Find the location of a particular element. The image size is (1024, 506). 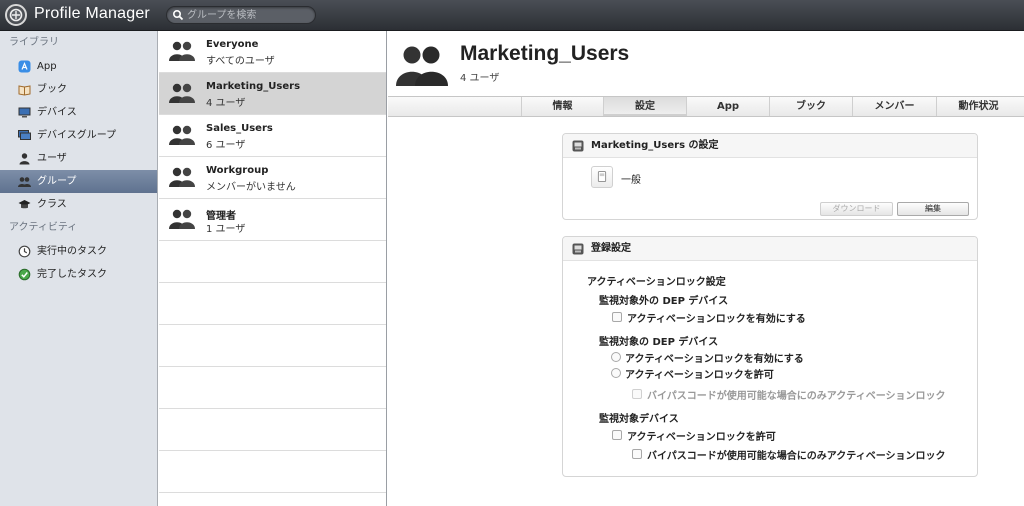

device-icon is located at coordinates (24, 112).